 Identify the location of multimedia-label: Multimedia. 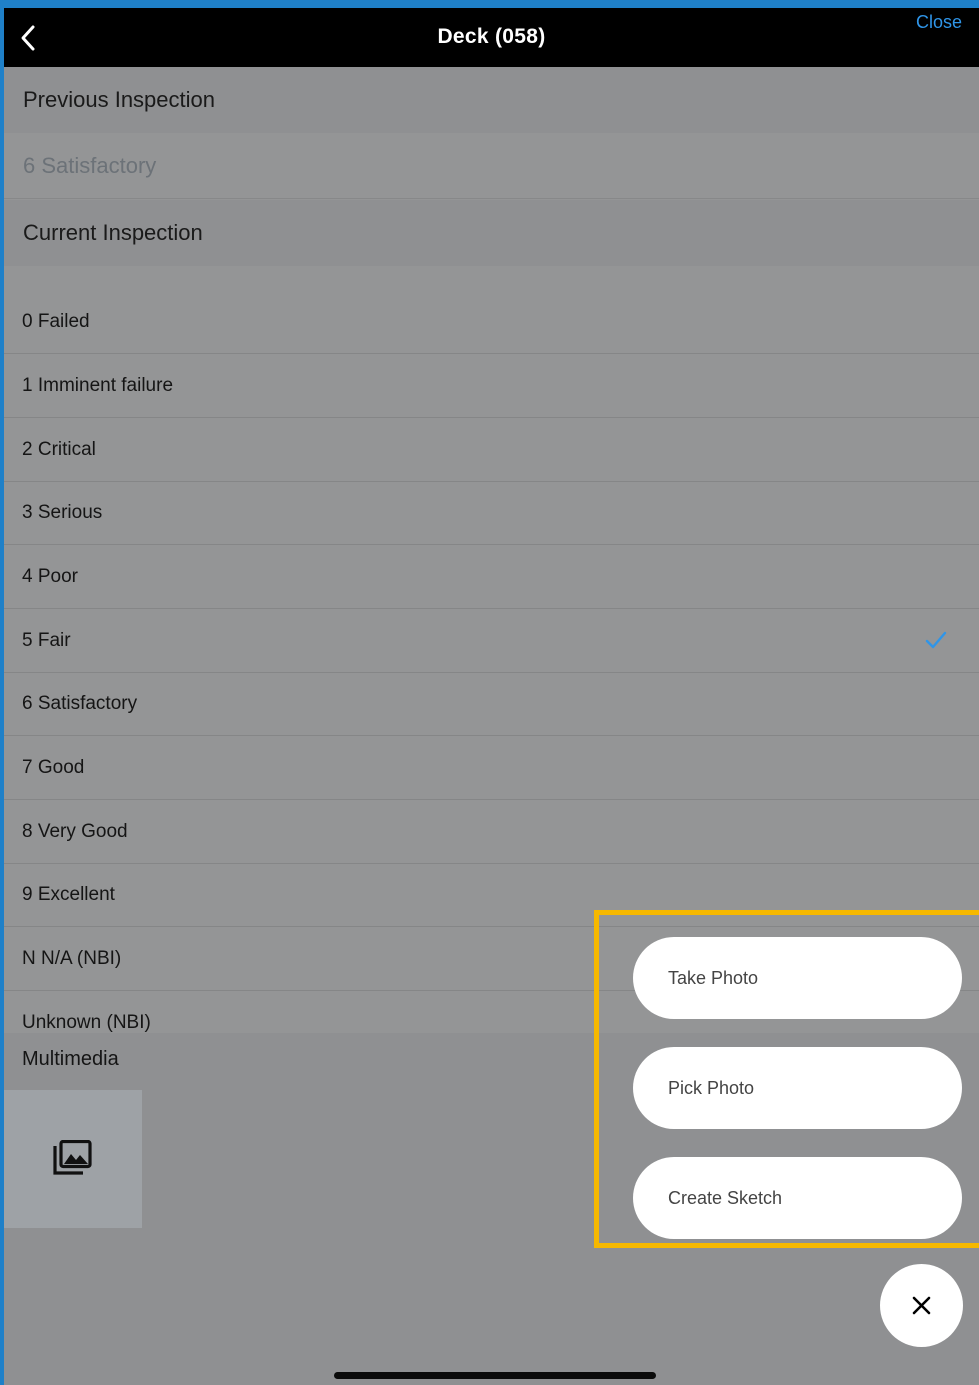
(70, 1059).